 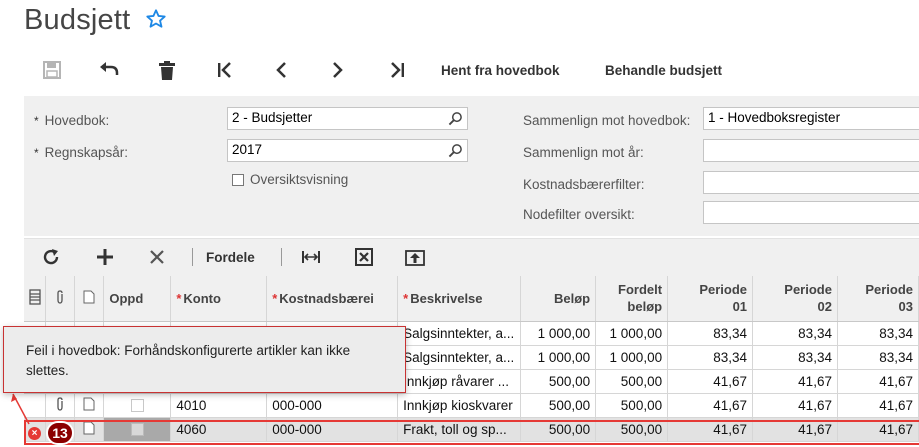 What do you see at coordinates (157, 257) in the screenshot?
I see `delete-row-icon` at bounding box center [157, 257].